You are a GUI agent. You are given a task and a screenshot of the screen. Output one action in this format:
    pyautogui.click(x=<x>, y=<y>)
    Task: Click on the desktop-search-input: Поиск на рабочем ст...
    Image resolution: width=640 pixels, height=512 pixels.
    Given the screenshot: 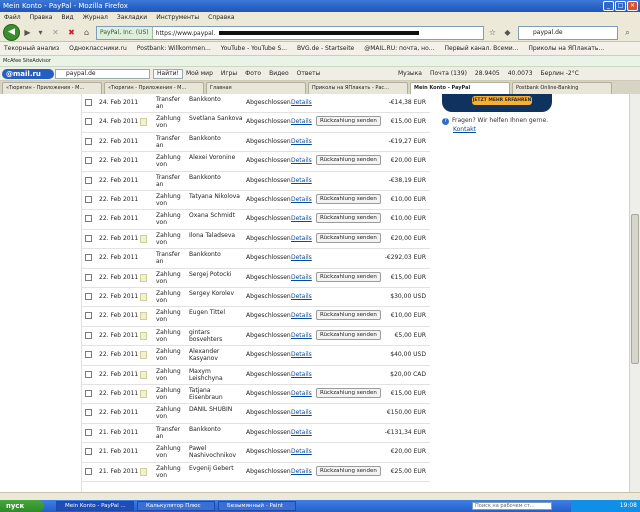 What is the action you would take?
    pyautogui.click(x=512, y=506)
    